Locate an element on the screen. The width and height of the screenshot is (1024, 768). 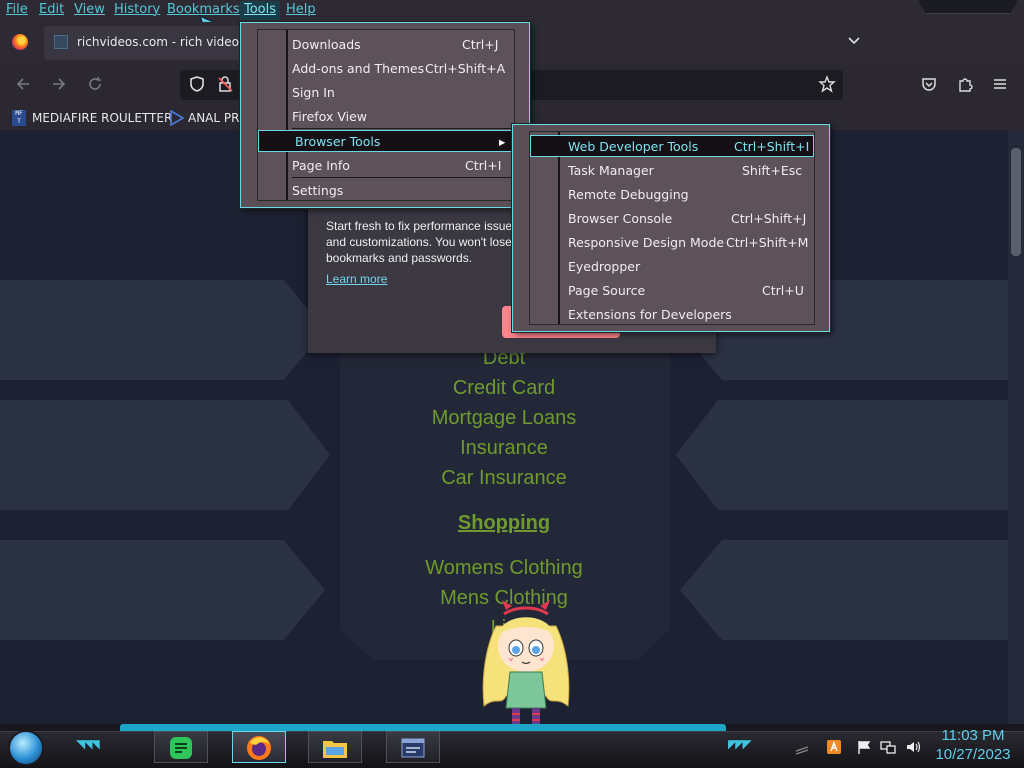
menu-item-accel: Ctrl+U is located at coordinates (783, 290).